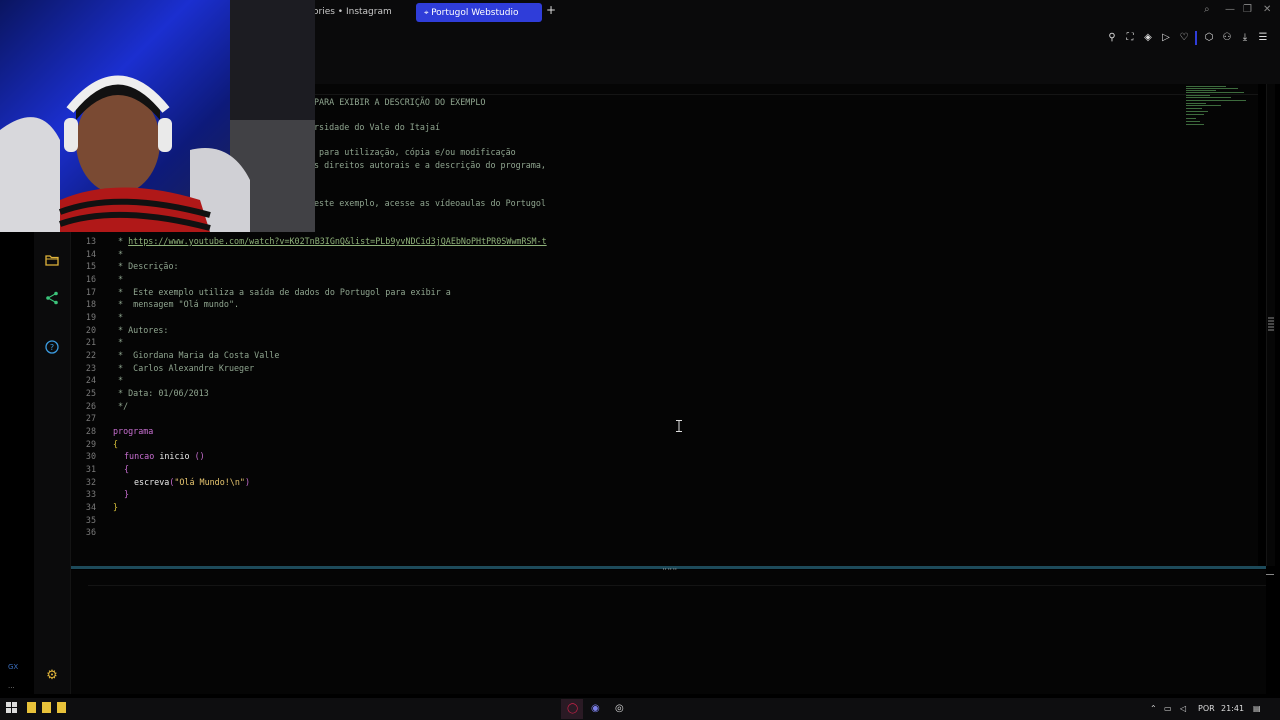 The height and width of the screenshot is (720, 1280). Describe the element at coordinates (595, 709) in the screenshot. I see `discord-icon: ◉` at that location.